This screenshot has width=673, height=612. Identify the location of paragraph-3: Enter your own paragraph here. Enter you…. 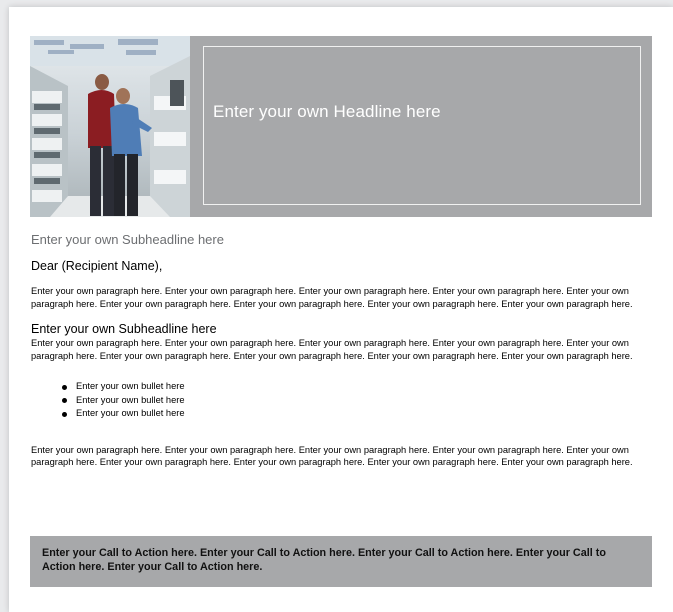
(332, 456).